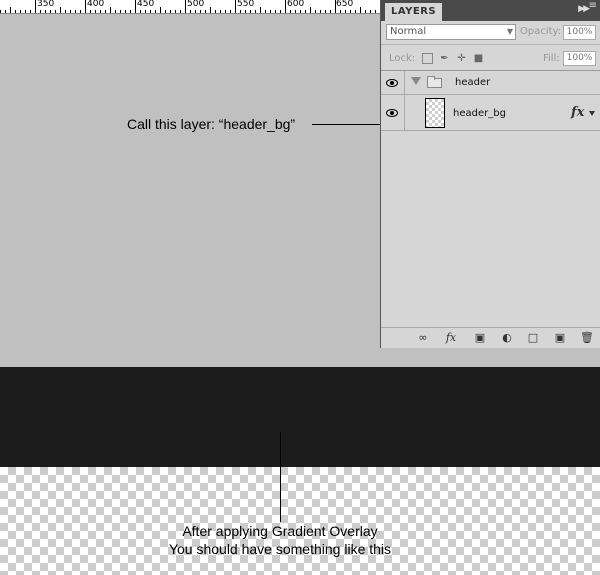  What do you see at coordinates (533, 337) in the screenshot?
I see `new-group-icon: □` at bounding box center [533, 337].